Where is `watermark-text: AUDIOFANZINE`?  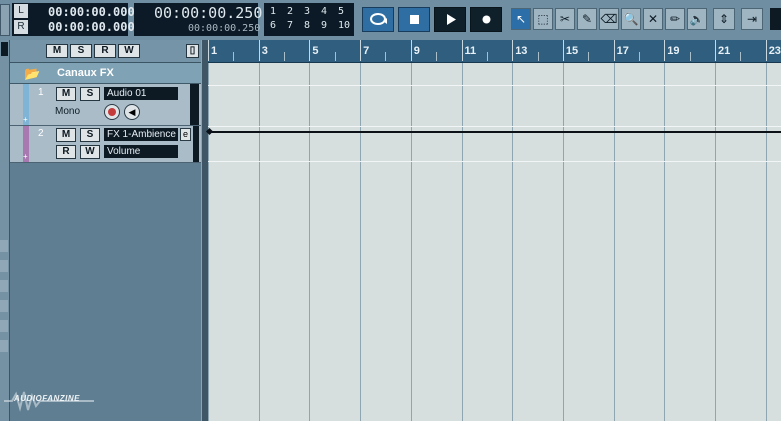
watermark-text: AUDIOFANZINE is located at coordinates (47, 398).